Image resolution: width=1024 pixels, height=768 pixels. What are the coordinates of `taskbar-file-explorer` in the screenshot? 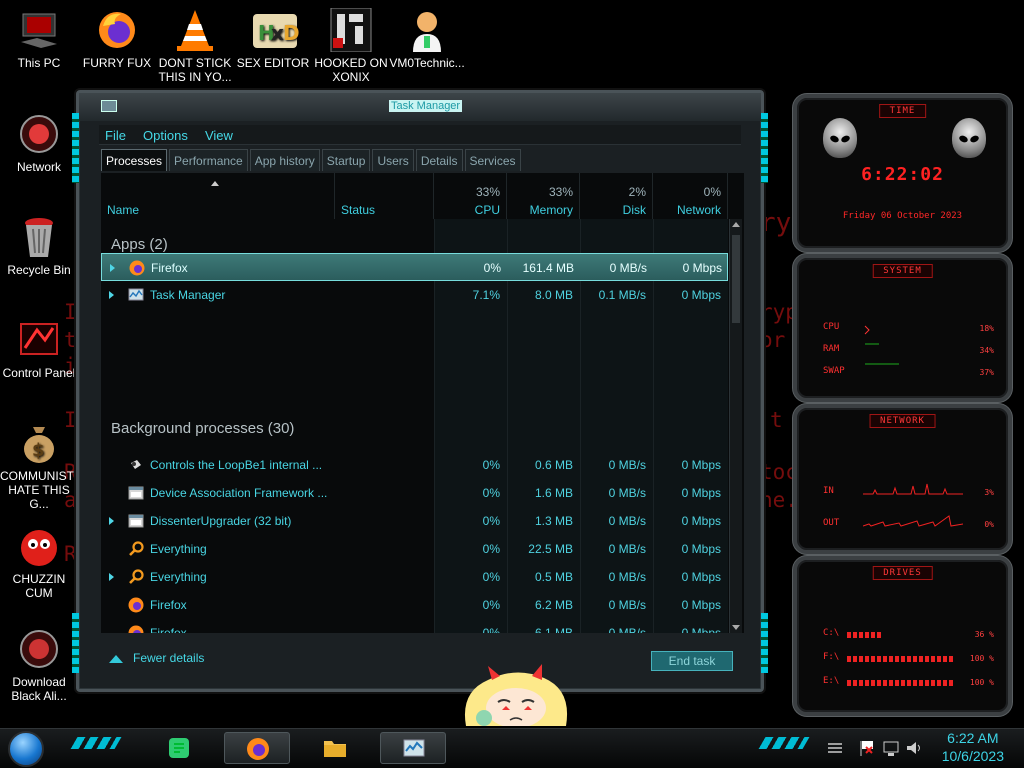 It's located at (335, 748).